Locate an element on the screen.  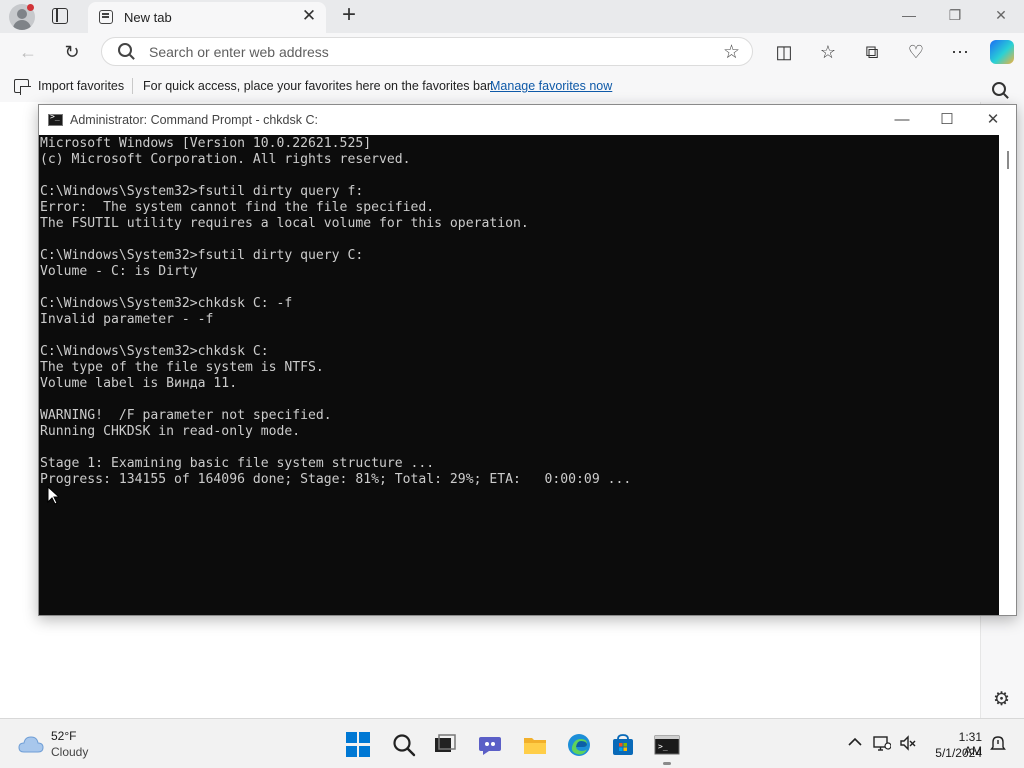
console-line: Volume - C: is Dirty is located at coordinates (119, 271).